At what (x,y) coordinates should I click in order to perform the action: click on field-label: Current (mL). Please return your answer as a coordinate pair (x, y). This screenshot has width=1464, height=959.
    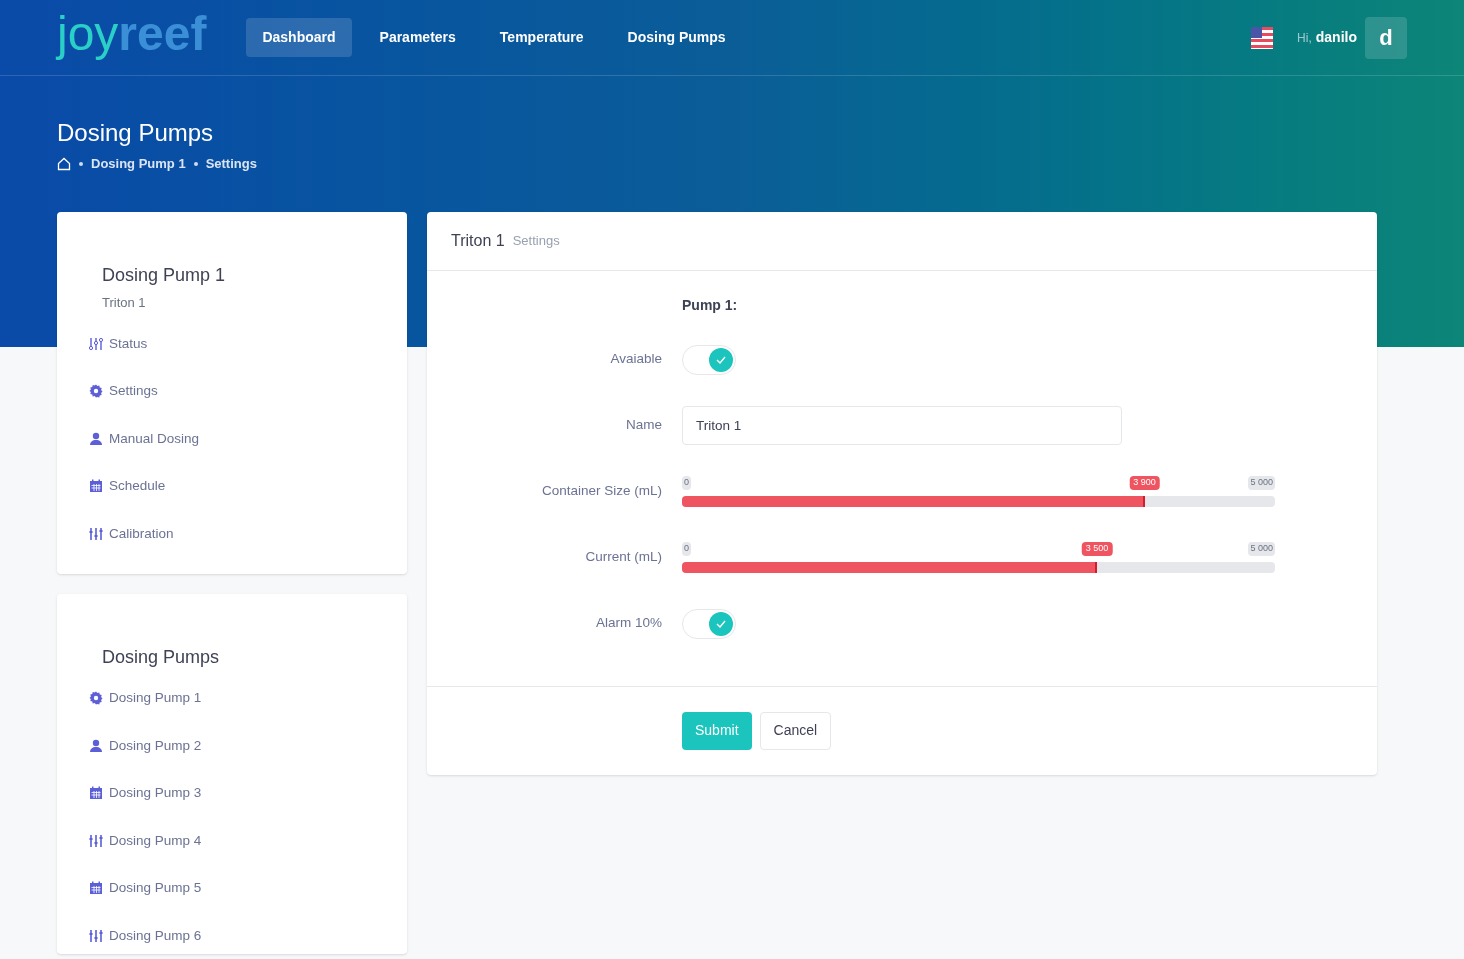
    Looking at the image, I should click on (623, 557).